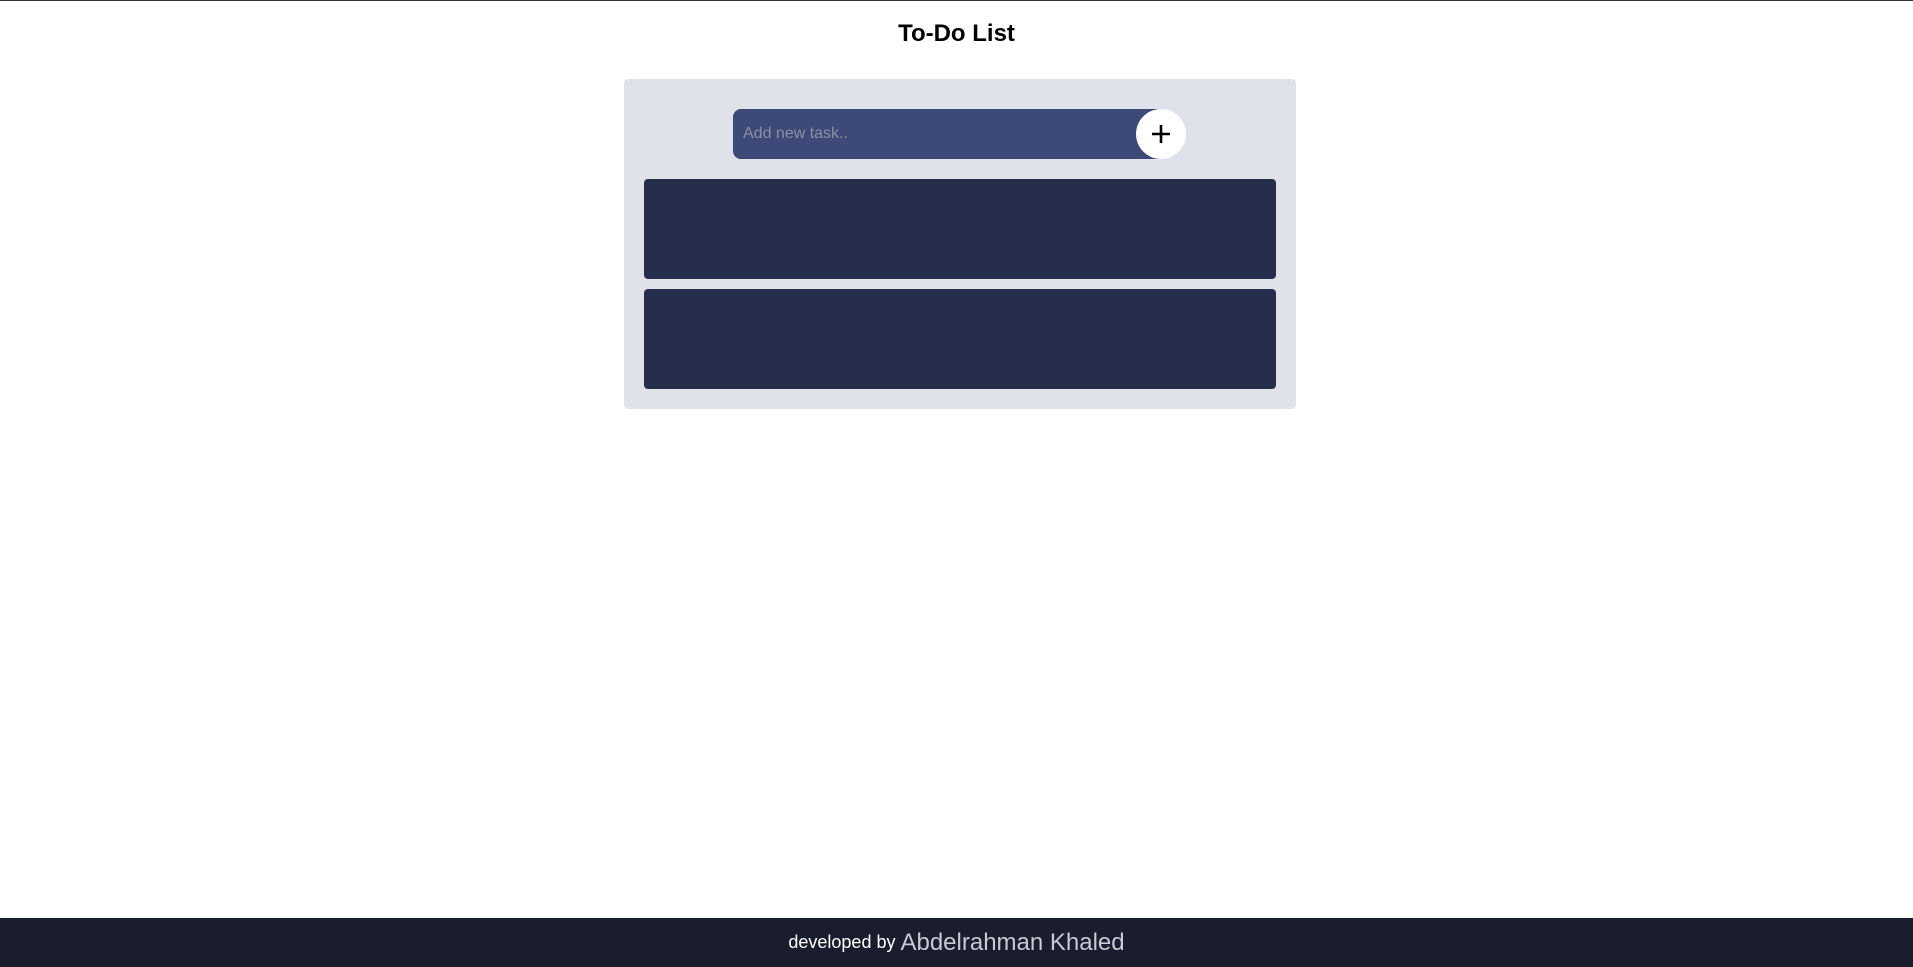  Describe the element at coordinates (948, 134) in the screenshot. I see `new-task-input` at that location.